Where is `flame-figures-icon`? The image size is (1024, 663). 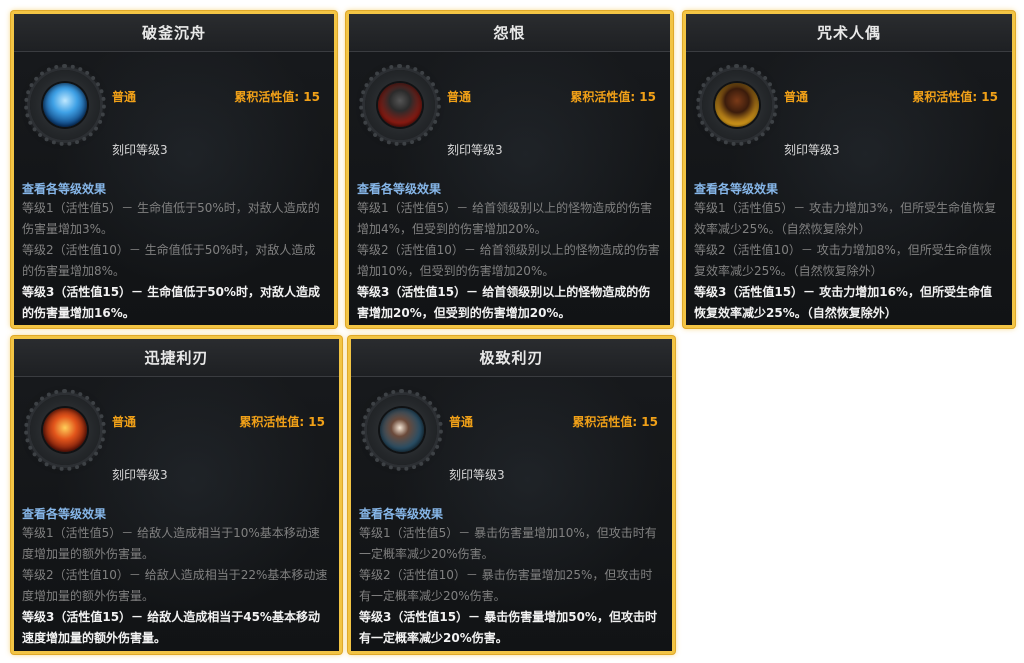
flame-figures-icon is located at coordinates (65, 430).